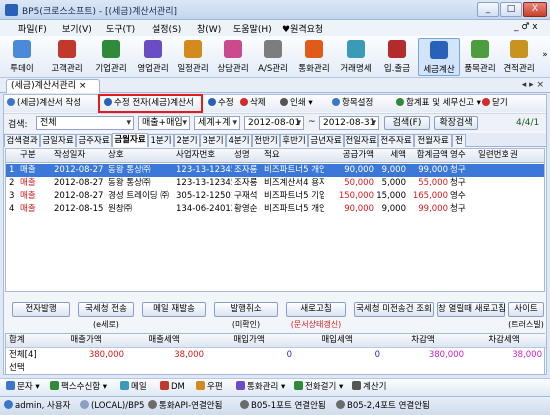  What do you see at coordinates (314, 57) in the screenshot?
I see `toolbar-button-7: 통화관리` at bounding box center [314, 57].